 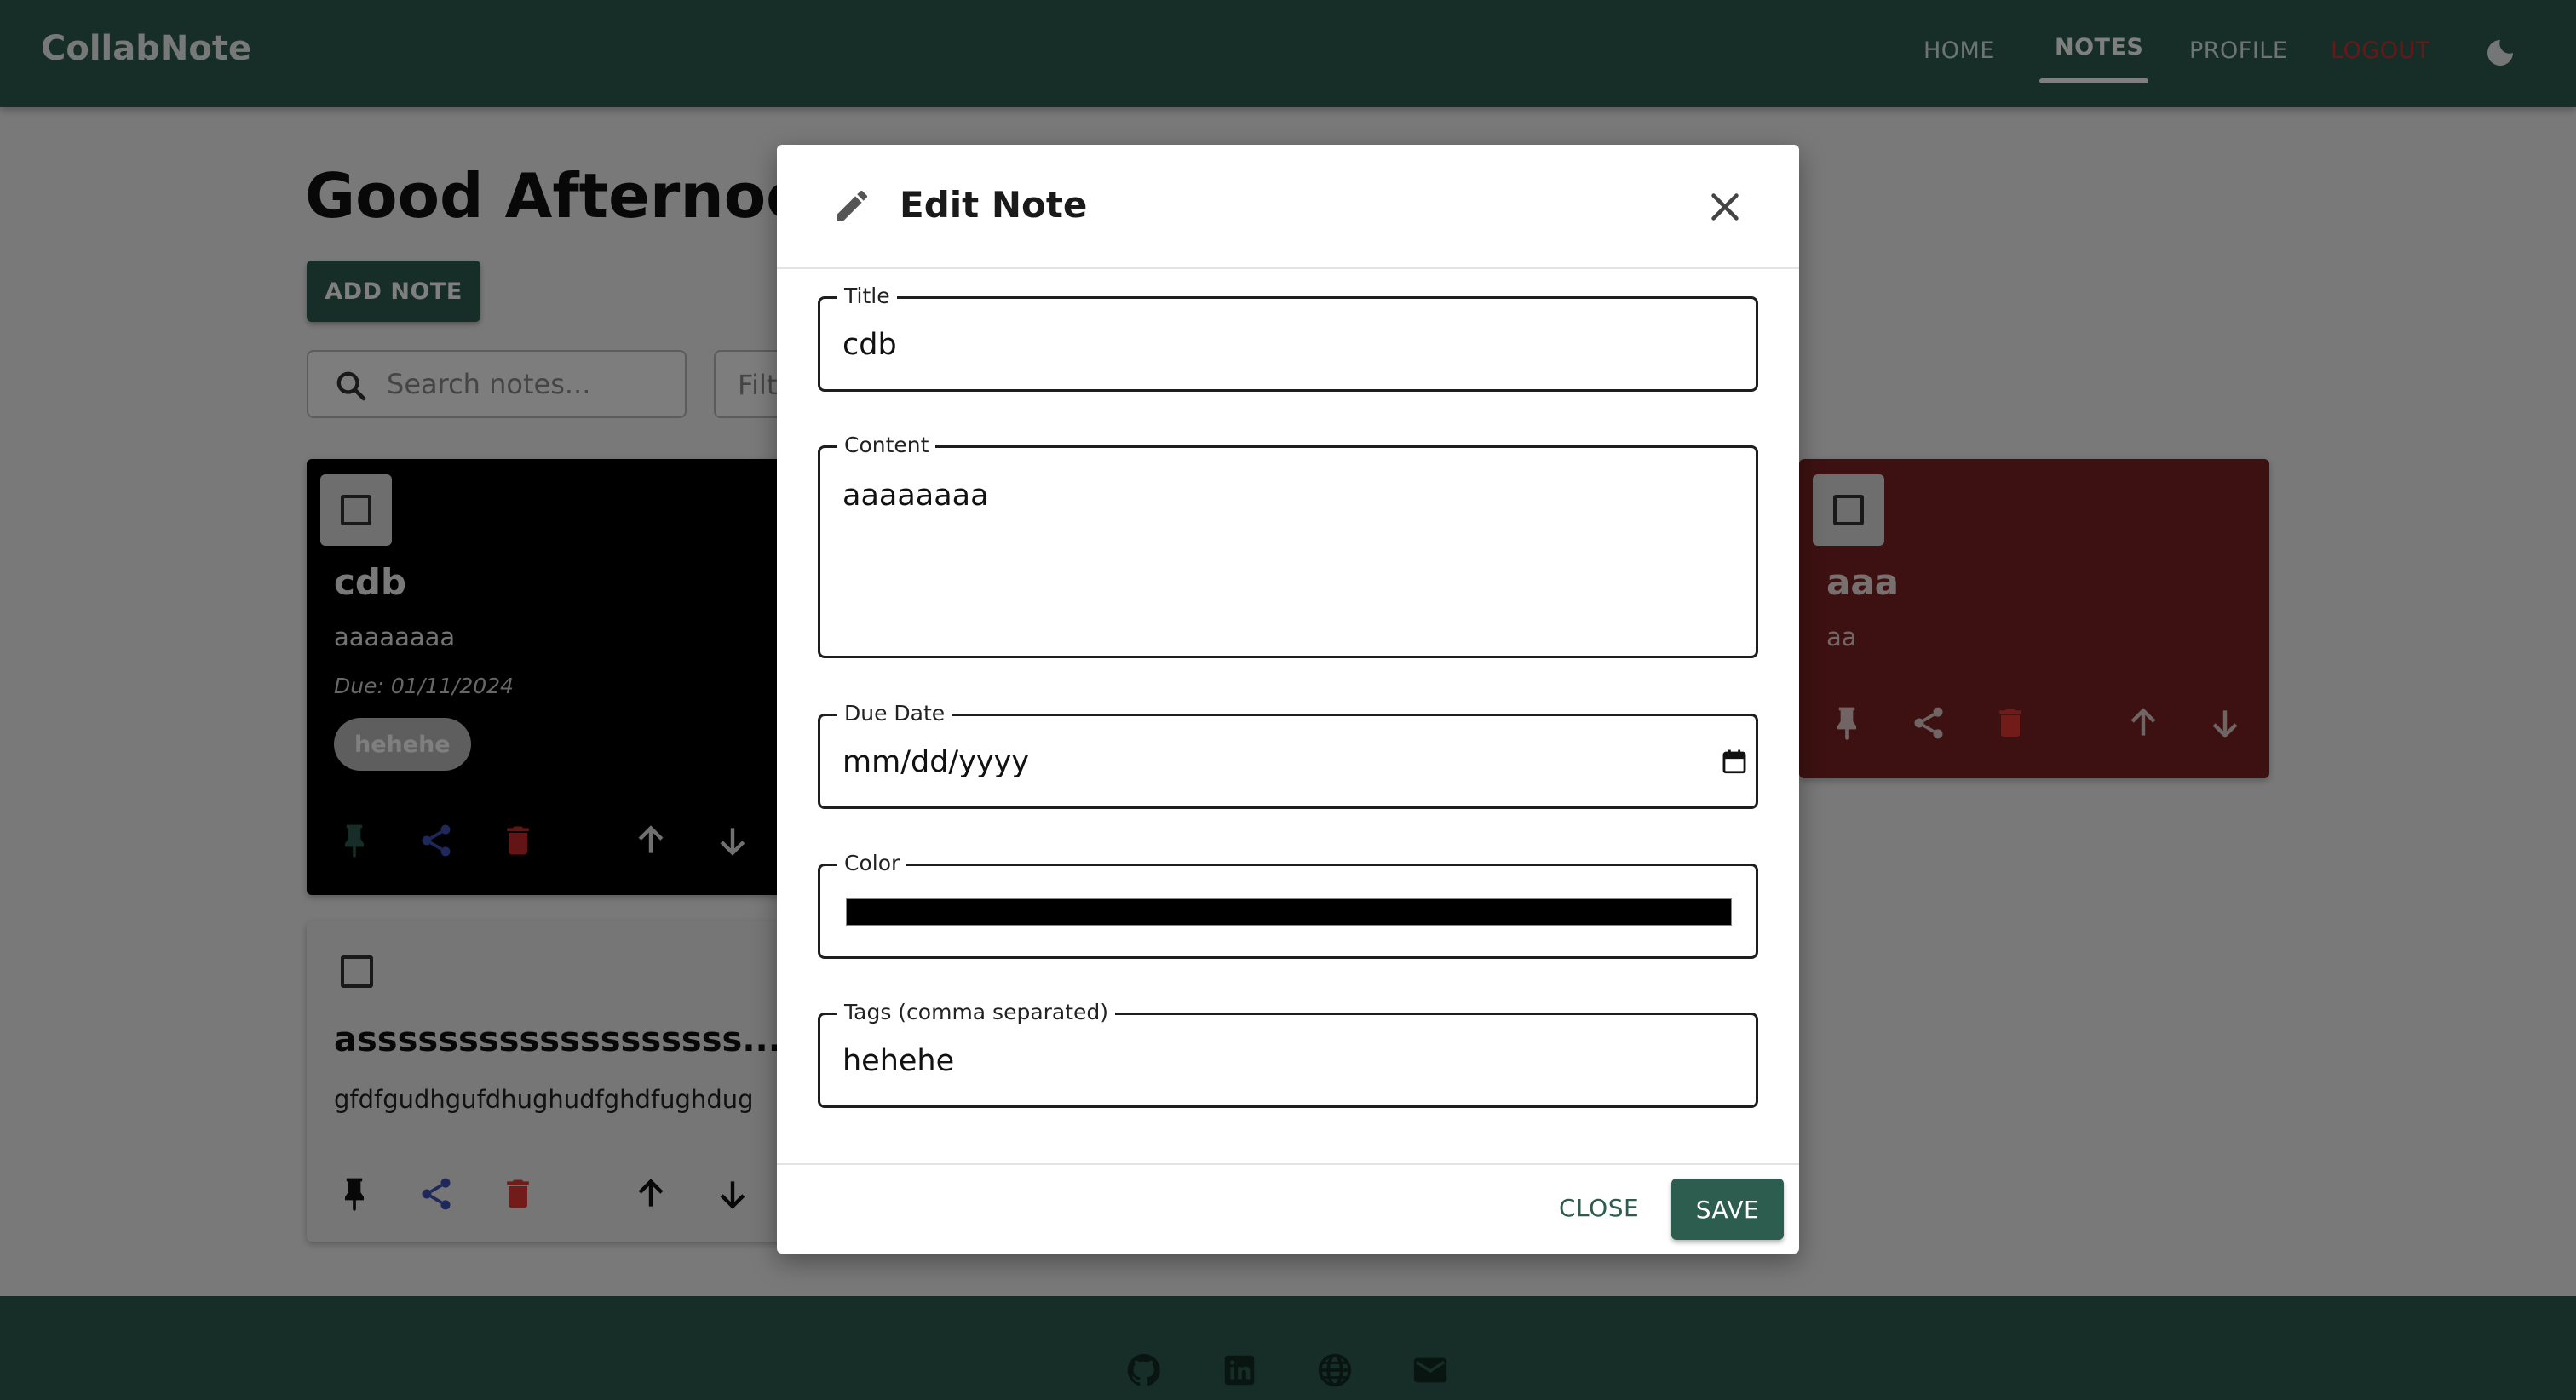 What do you see at coordinates (1288, 1208) in the screenshot?
I see `dialog-actions: CLOSE SAVE` at bounding box center [1288, 1208].